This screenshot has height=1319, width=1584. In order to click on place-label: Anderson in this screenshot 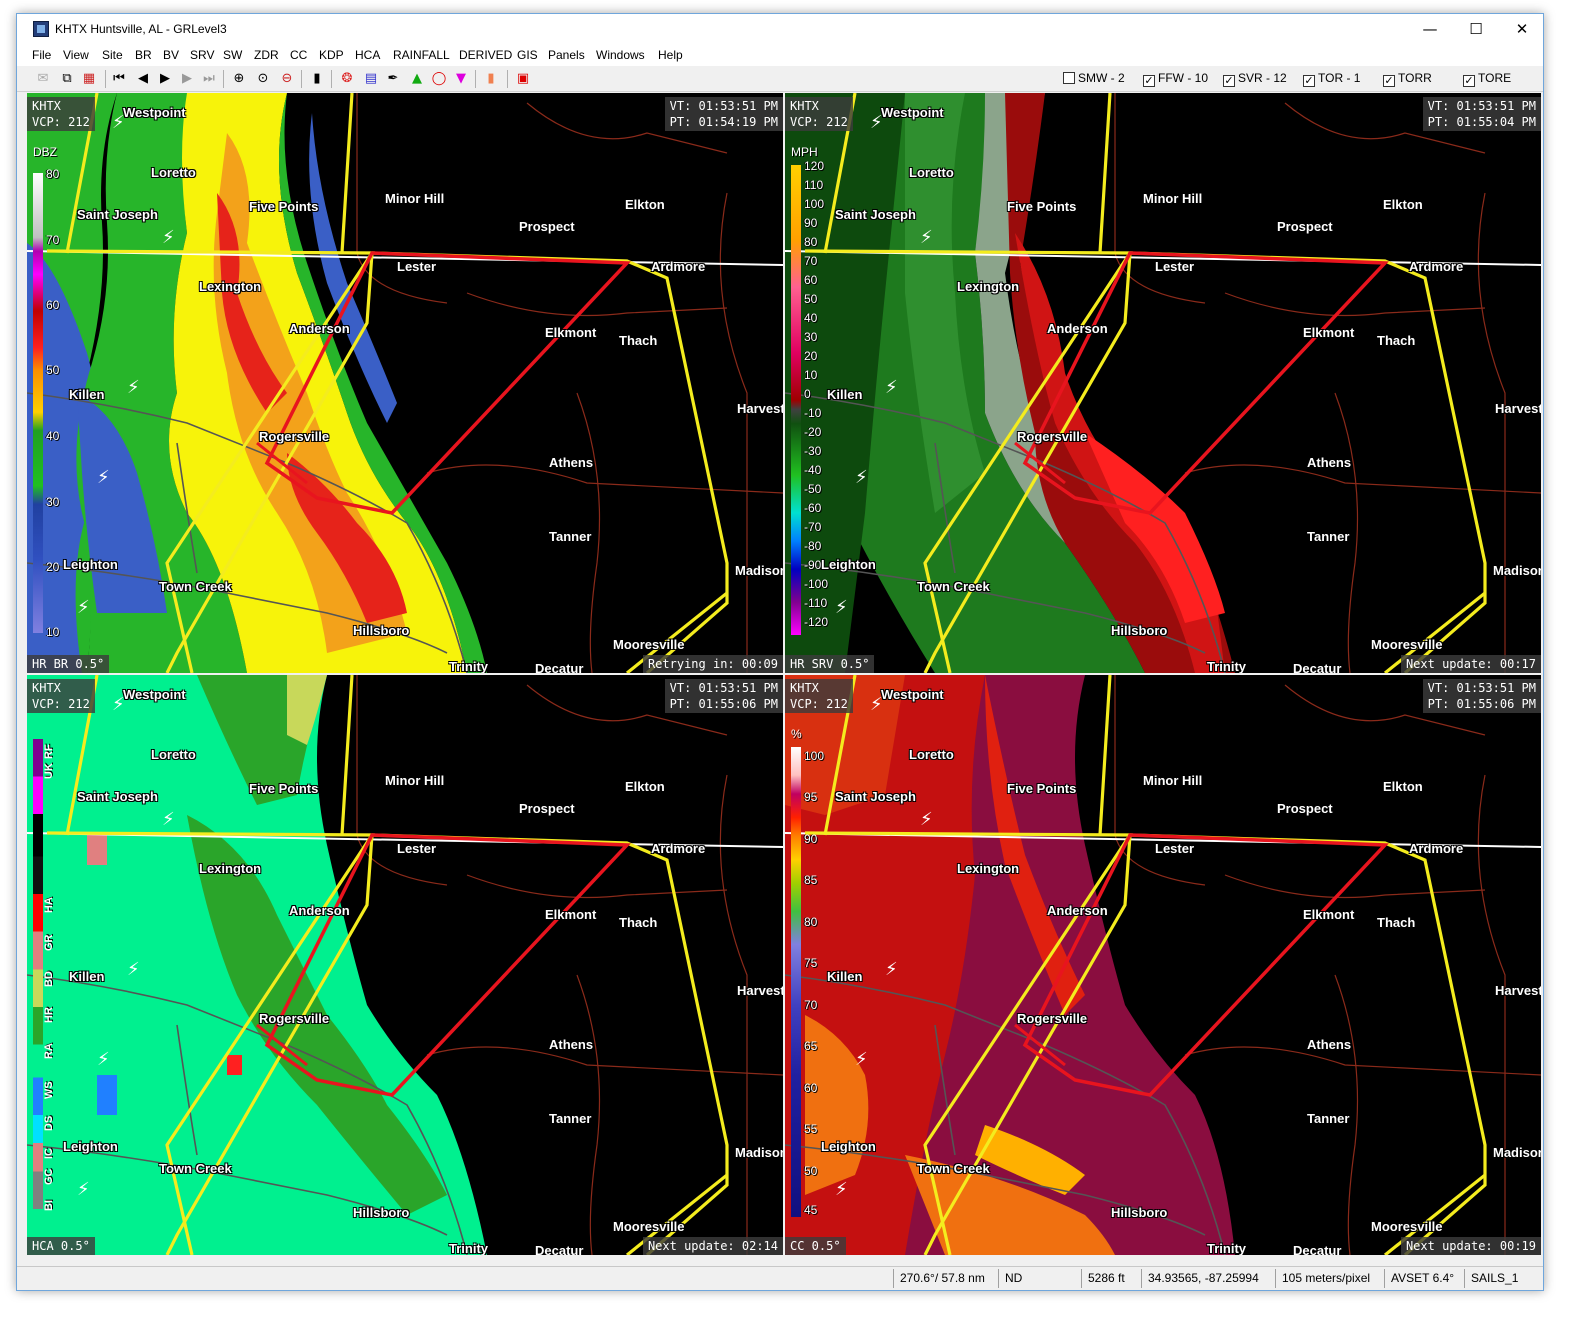, I will do `click(1077, 910)`.